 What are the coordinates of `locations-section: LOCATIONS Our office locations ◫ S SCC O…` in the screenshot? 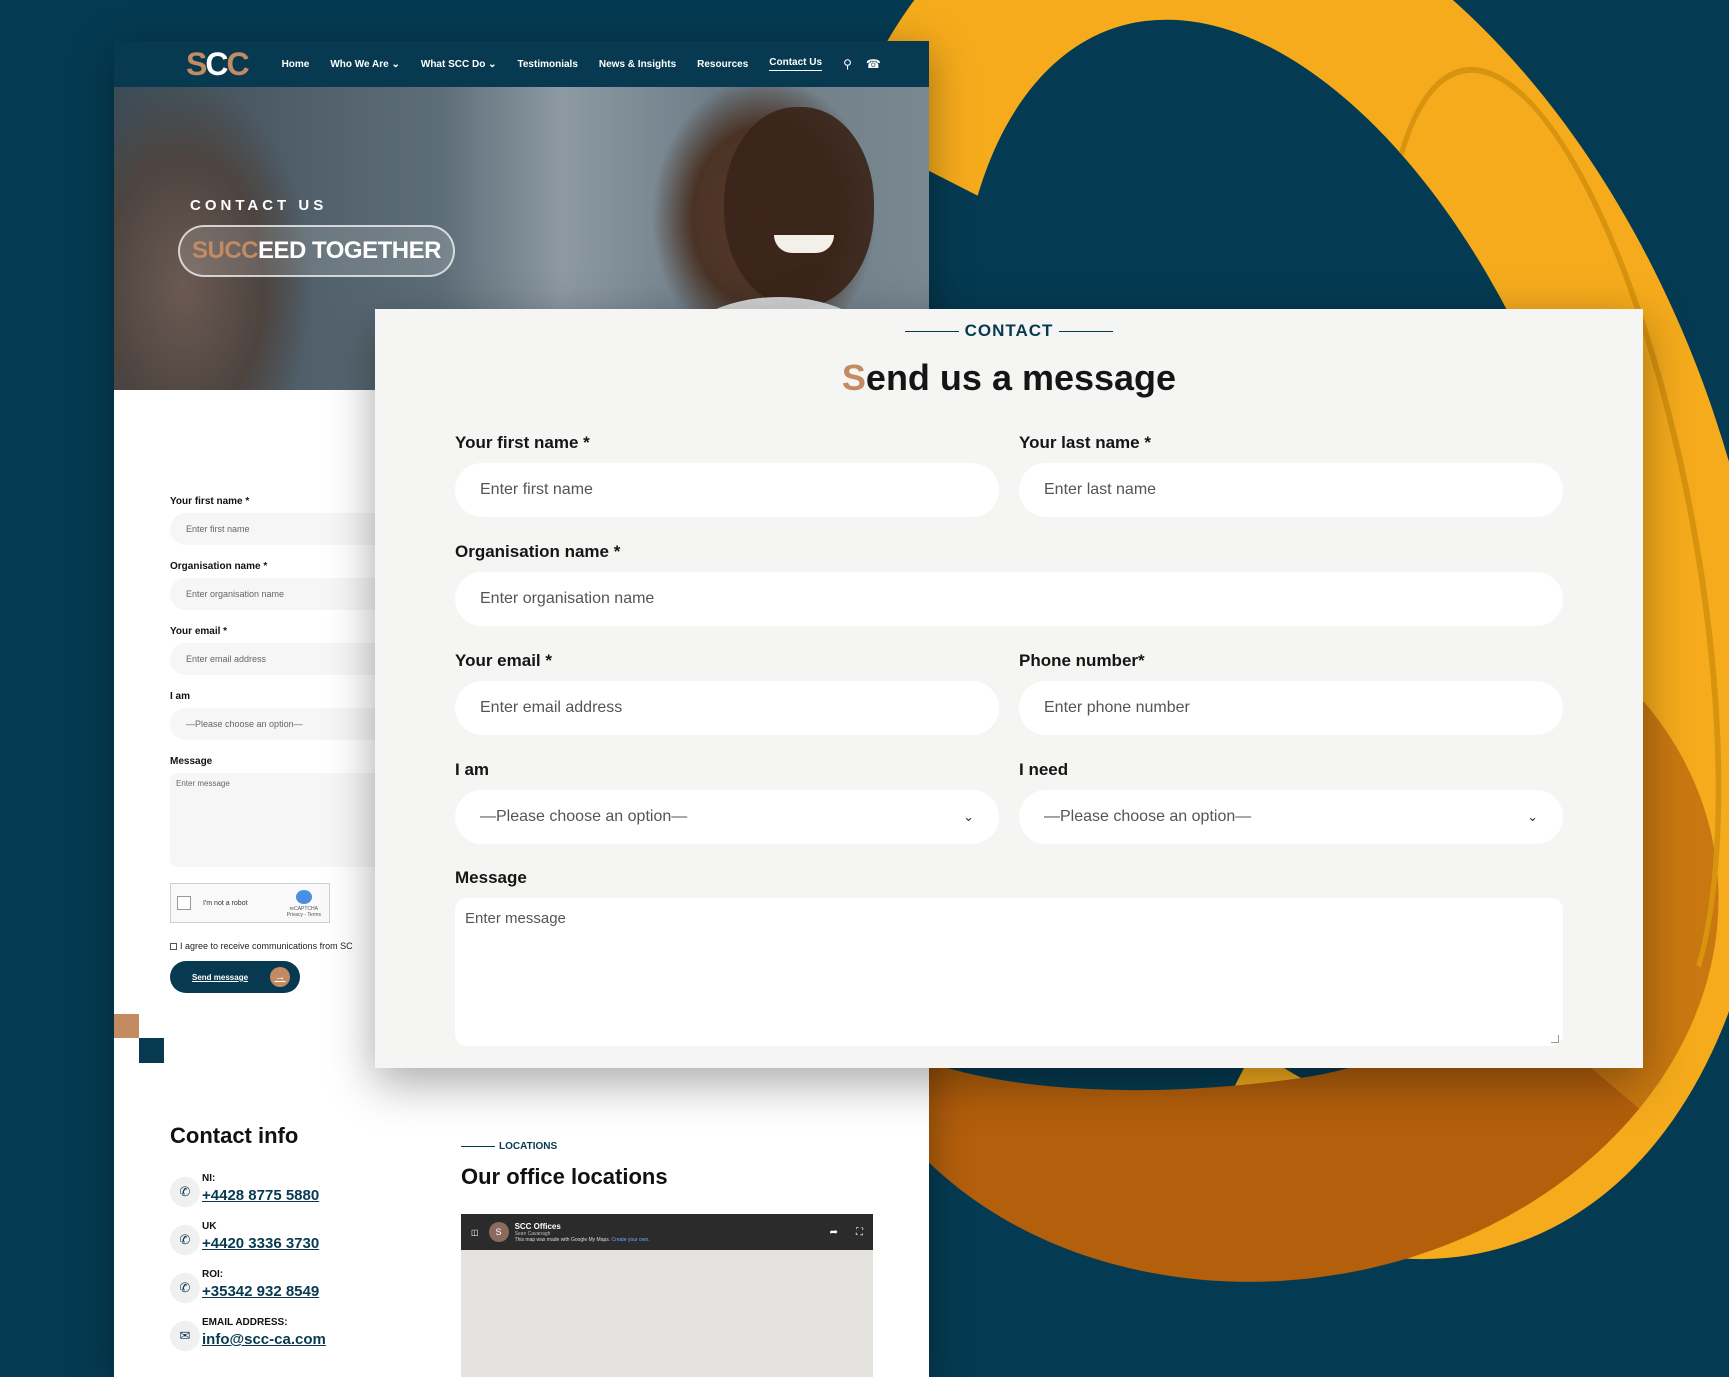 It's located at (667, 1259).